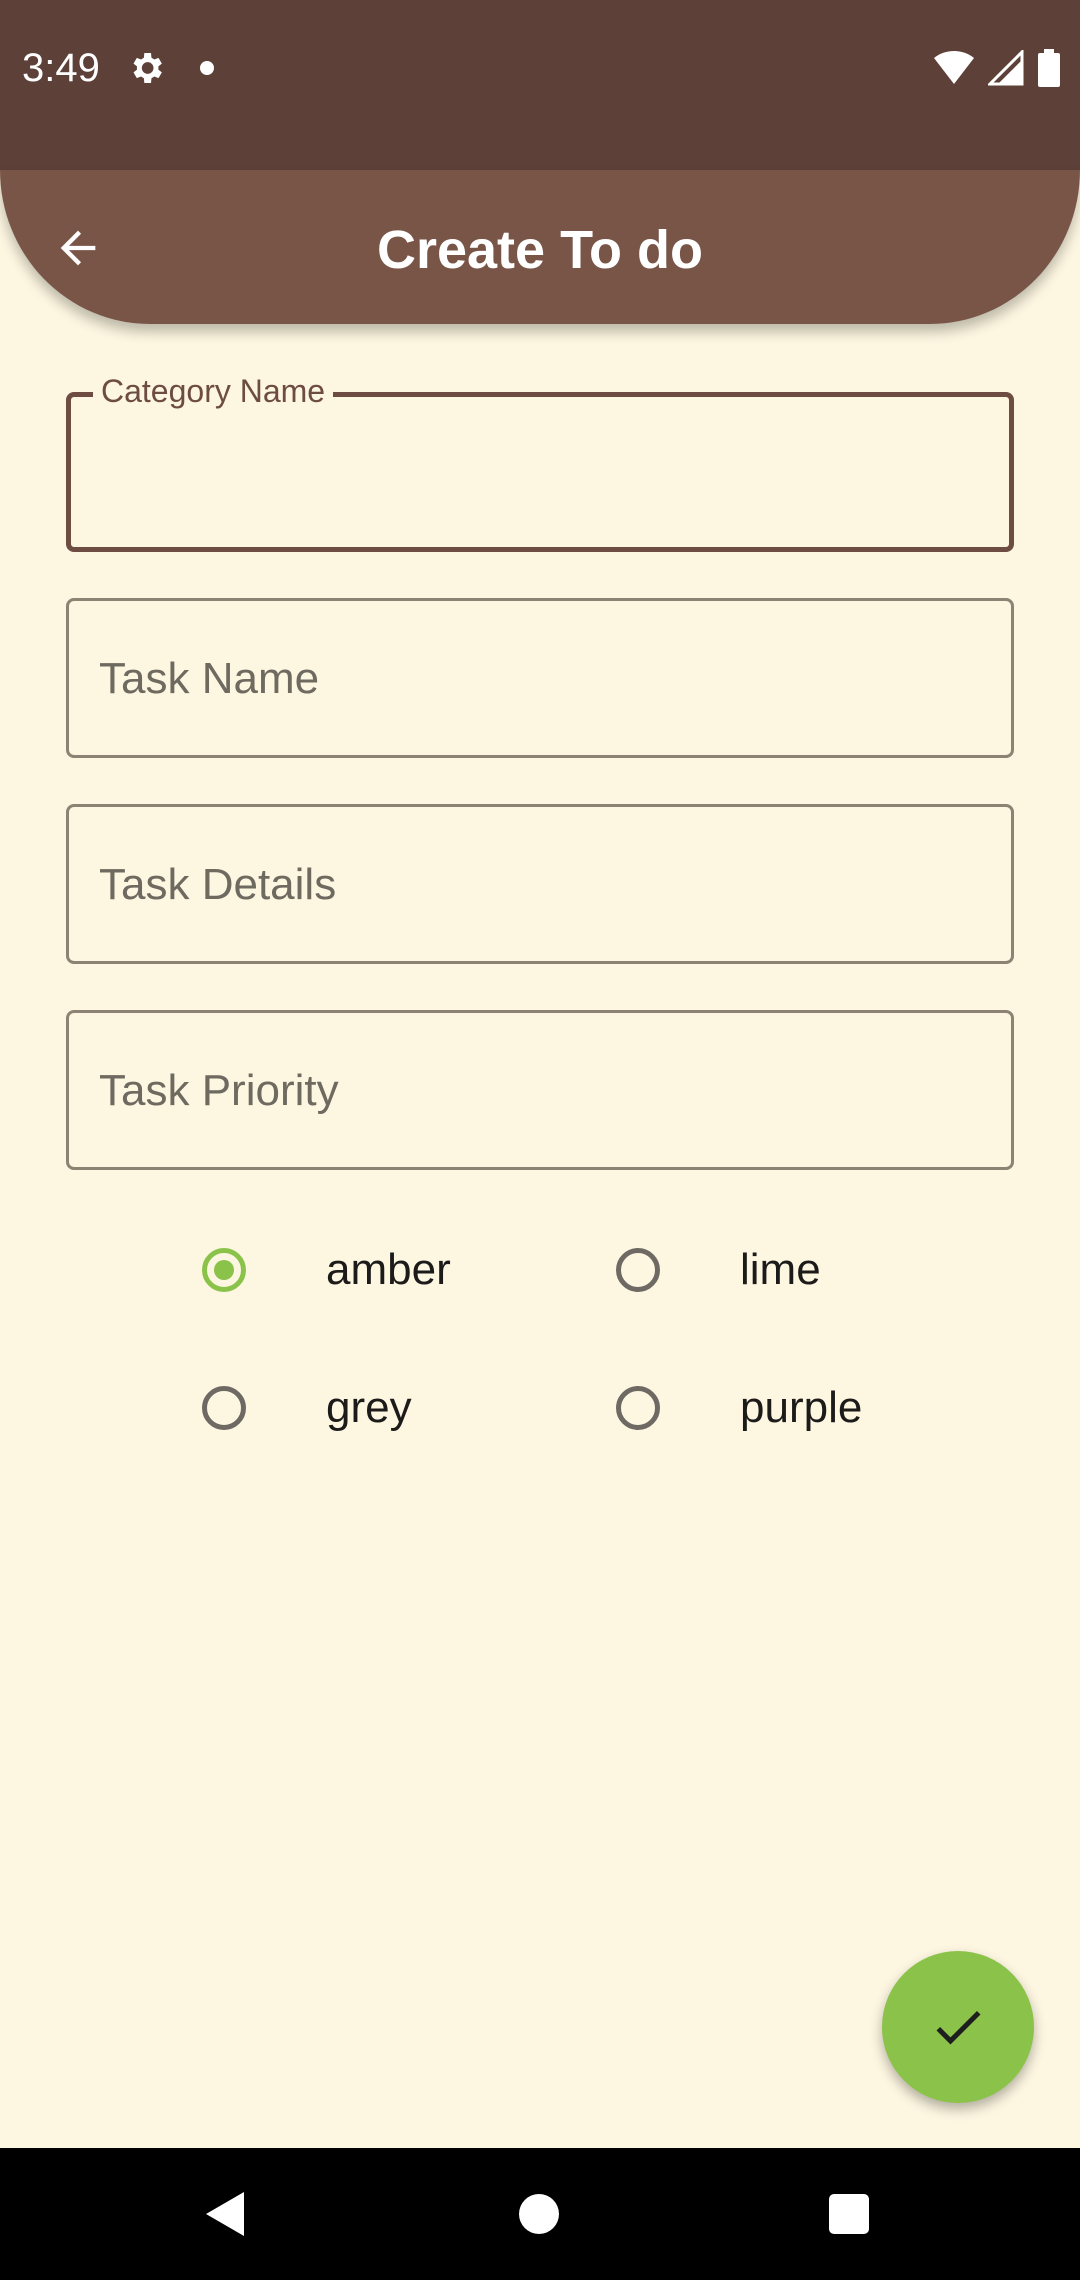 Image resolution: width=1080 pixels, height=2280 pixels. I want to click on status-icons, so click(997, 68).